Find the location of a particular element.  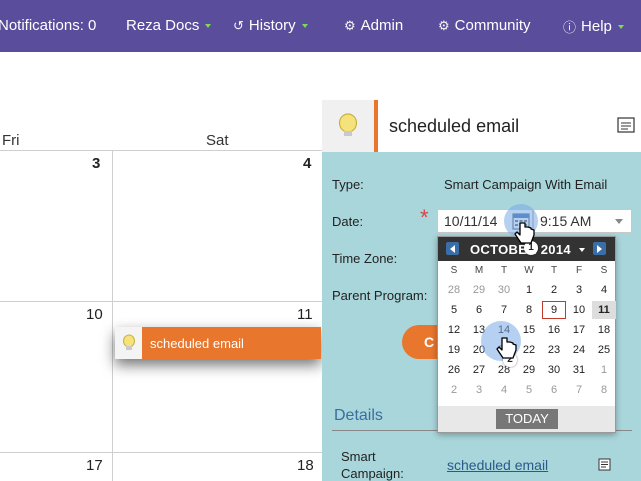

history-icon: ↺ is located at coordinates (238, 25).